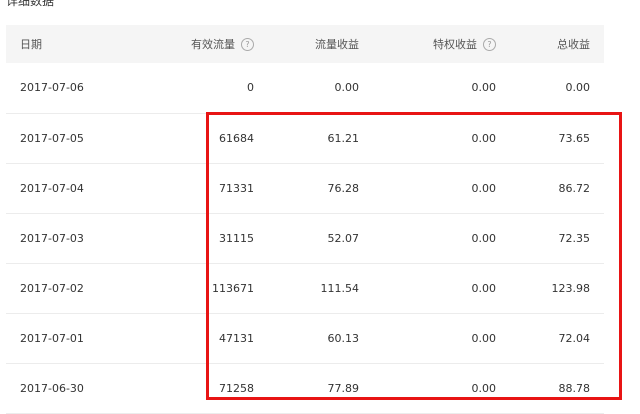 Image resolution: width=640 pixels, height=414 pixels. I want to click on cell-total-revenue: 72.35, so click(574, 238).